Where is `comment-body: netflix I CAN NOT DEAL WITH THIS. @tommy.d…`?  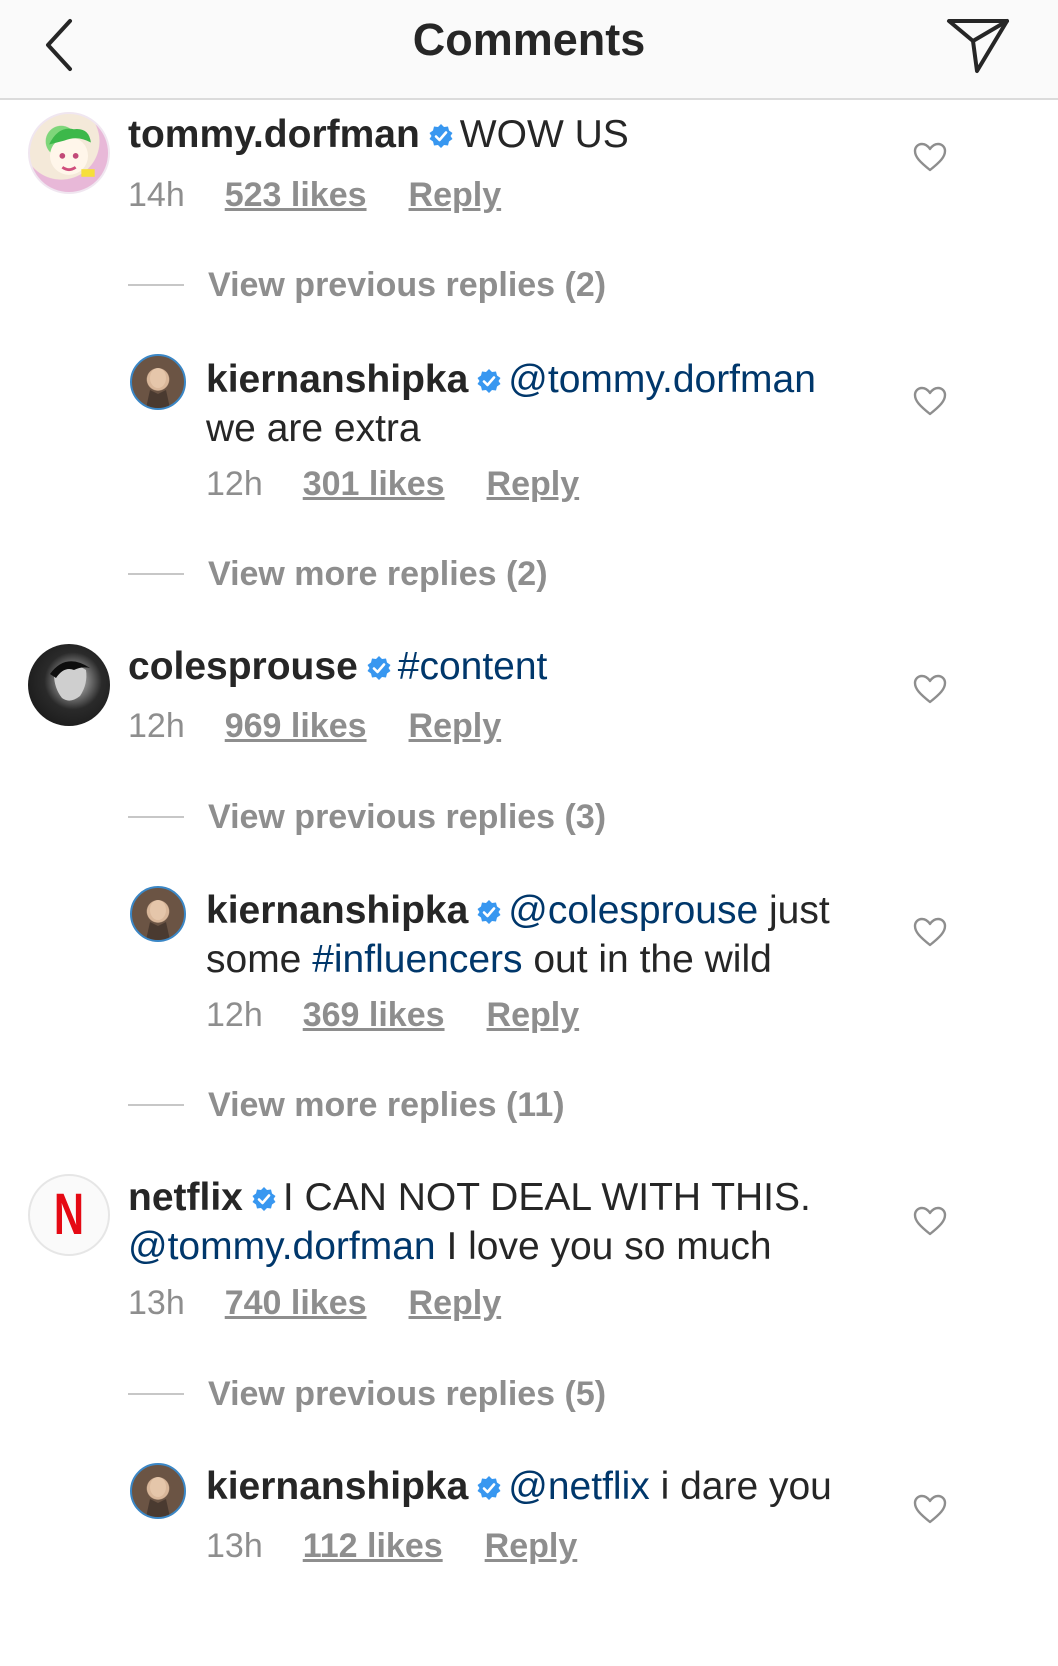 comment-body: netflix I CAN NOT DEAL WITH THIS. @tommy.d… is located at coordinates (518, 1222).